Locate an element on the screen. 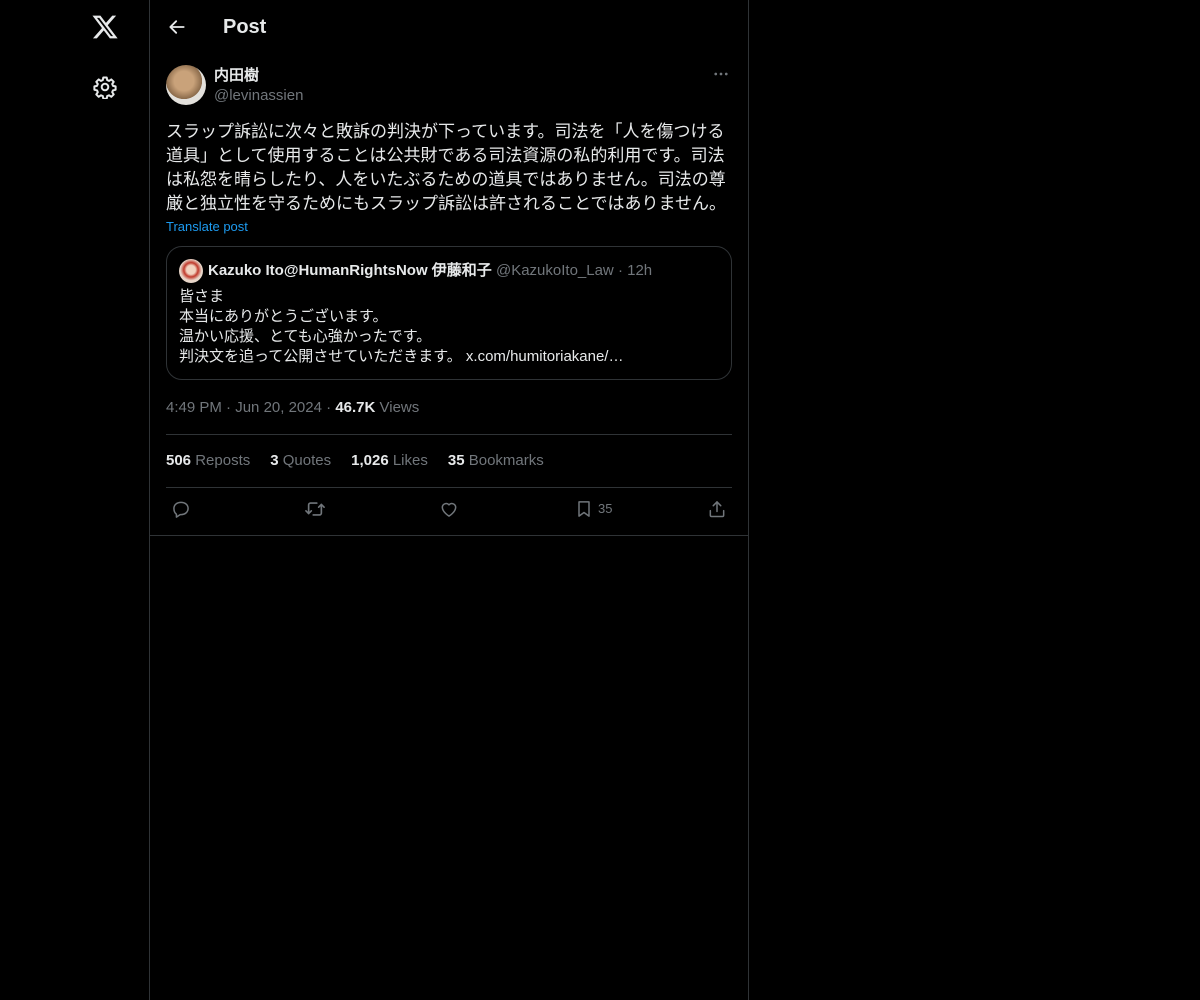 The height and width of the screenshot is (1000, 1200). author-row: 内田樹 @levinassien is located at coordinates (449, 85).